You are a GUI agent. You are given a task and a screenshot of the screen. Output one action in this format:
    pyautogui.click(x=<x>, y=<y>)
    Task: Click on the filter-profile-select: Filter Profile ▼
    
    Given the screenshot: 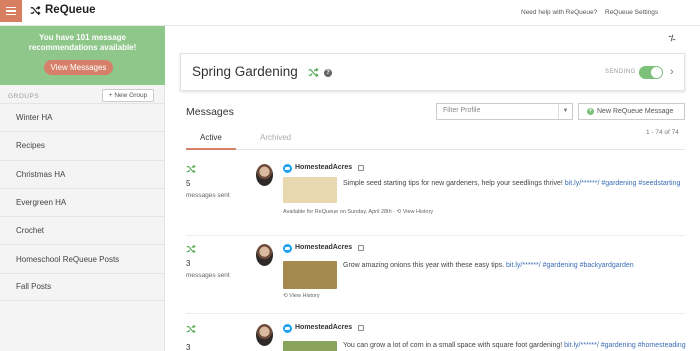 What is the action you would take?
    pyautogui.click(x=504, y=111)
    